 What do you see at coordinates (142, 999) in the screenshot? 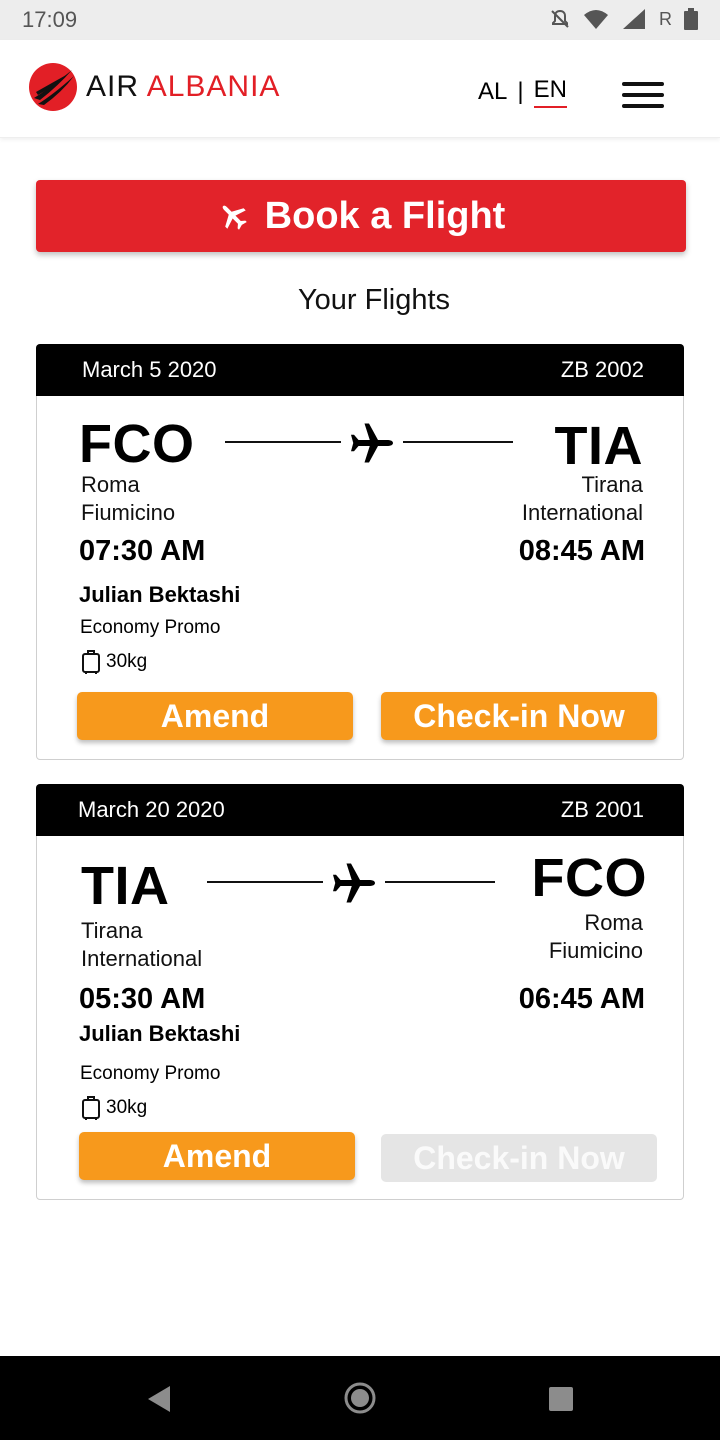
I see `departure-time: 05:30 AM` at bounding box center [142, 999].